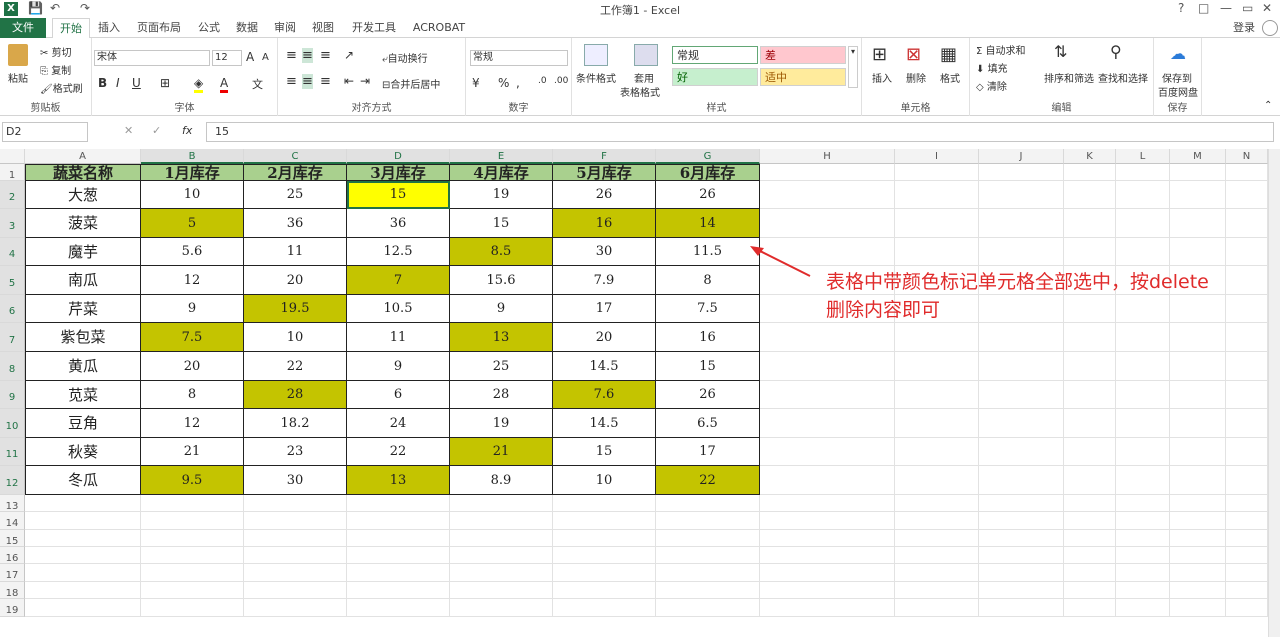 This screenshot has height=637, width=1280. What do you see at coordinates (715, 55) in the screenshot?
I see `style-normal: 常规` at bounding box center [715, 55].